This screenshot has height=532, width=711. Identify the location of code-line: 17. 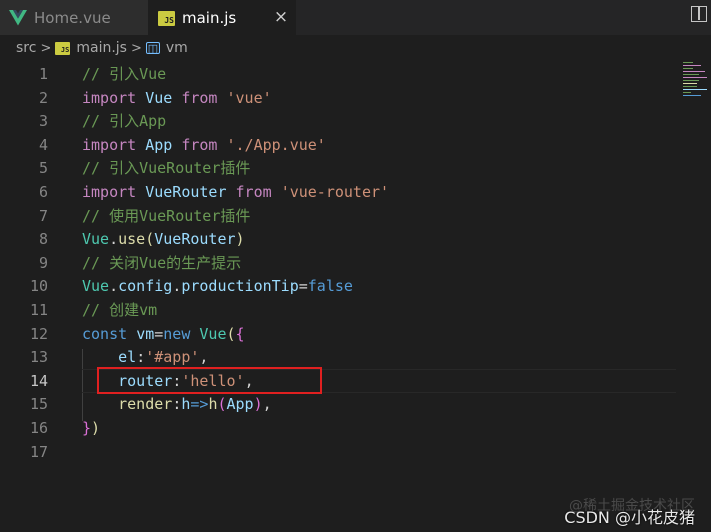
(345, 452).